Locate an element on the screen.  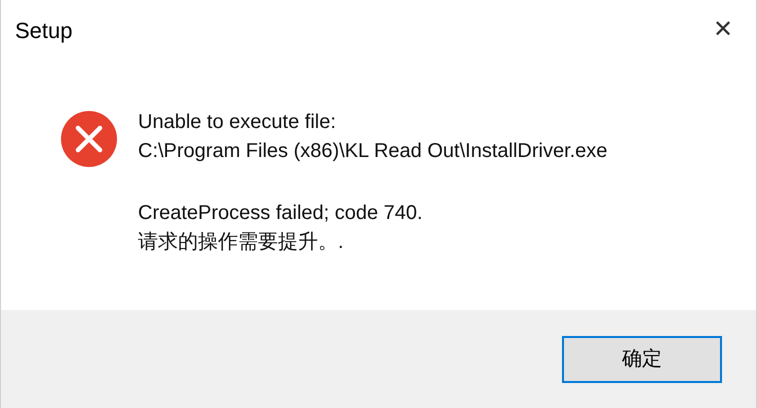
message-text: CreateProcess failed; code 740. is located at coordinates (281, 213).